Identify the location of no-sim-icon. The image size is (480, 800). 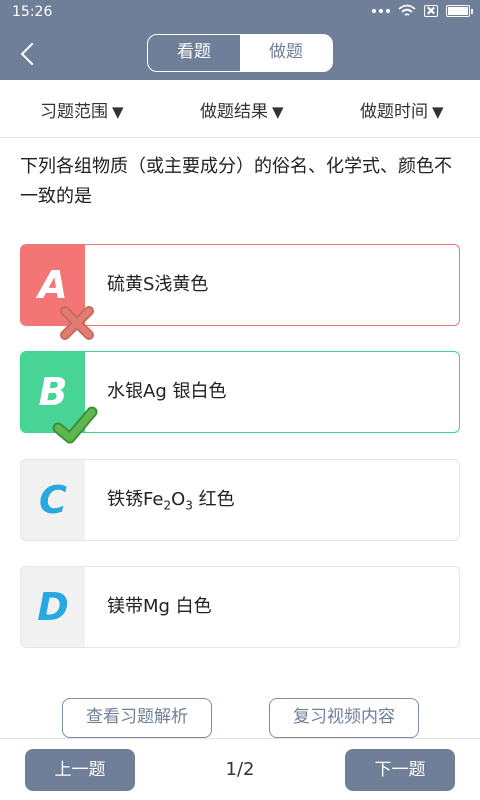
(431, 11).